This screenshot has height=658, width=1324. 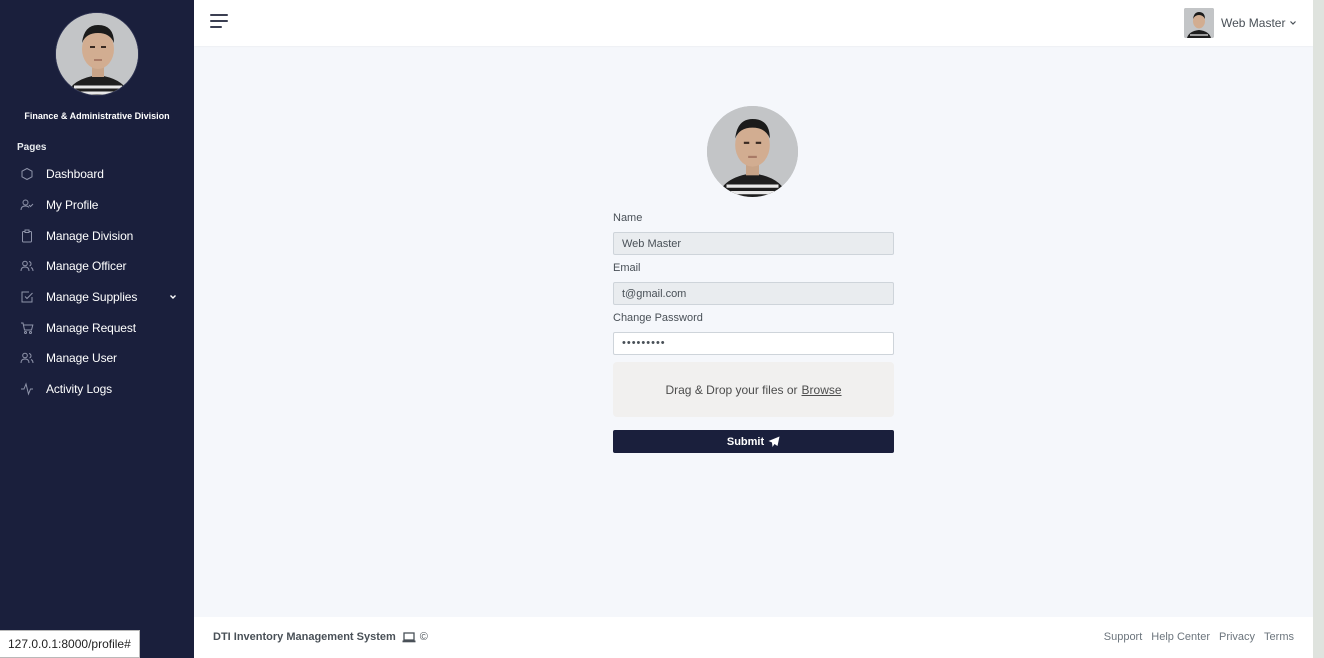 What do you see at coordinates (753, 23) in the screenshot?
I see `topbar: Web Master` at bounding box center [753, 23].